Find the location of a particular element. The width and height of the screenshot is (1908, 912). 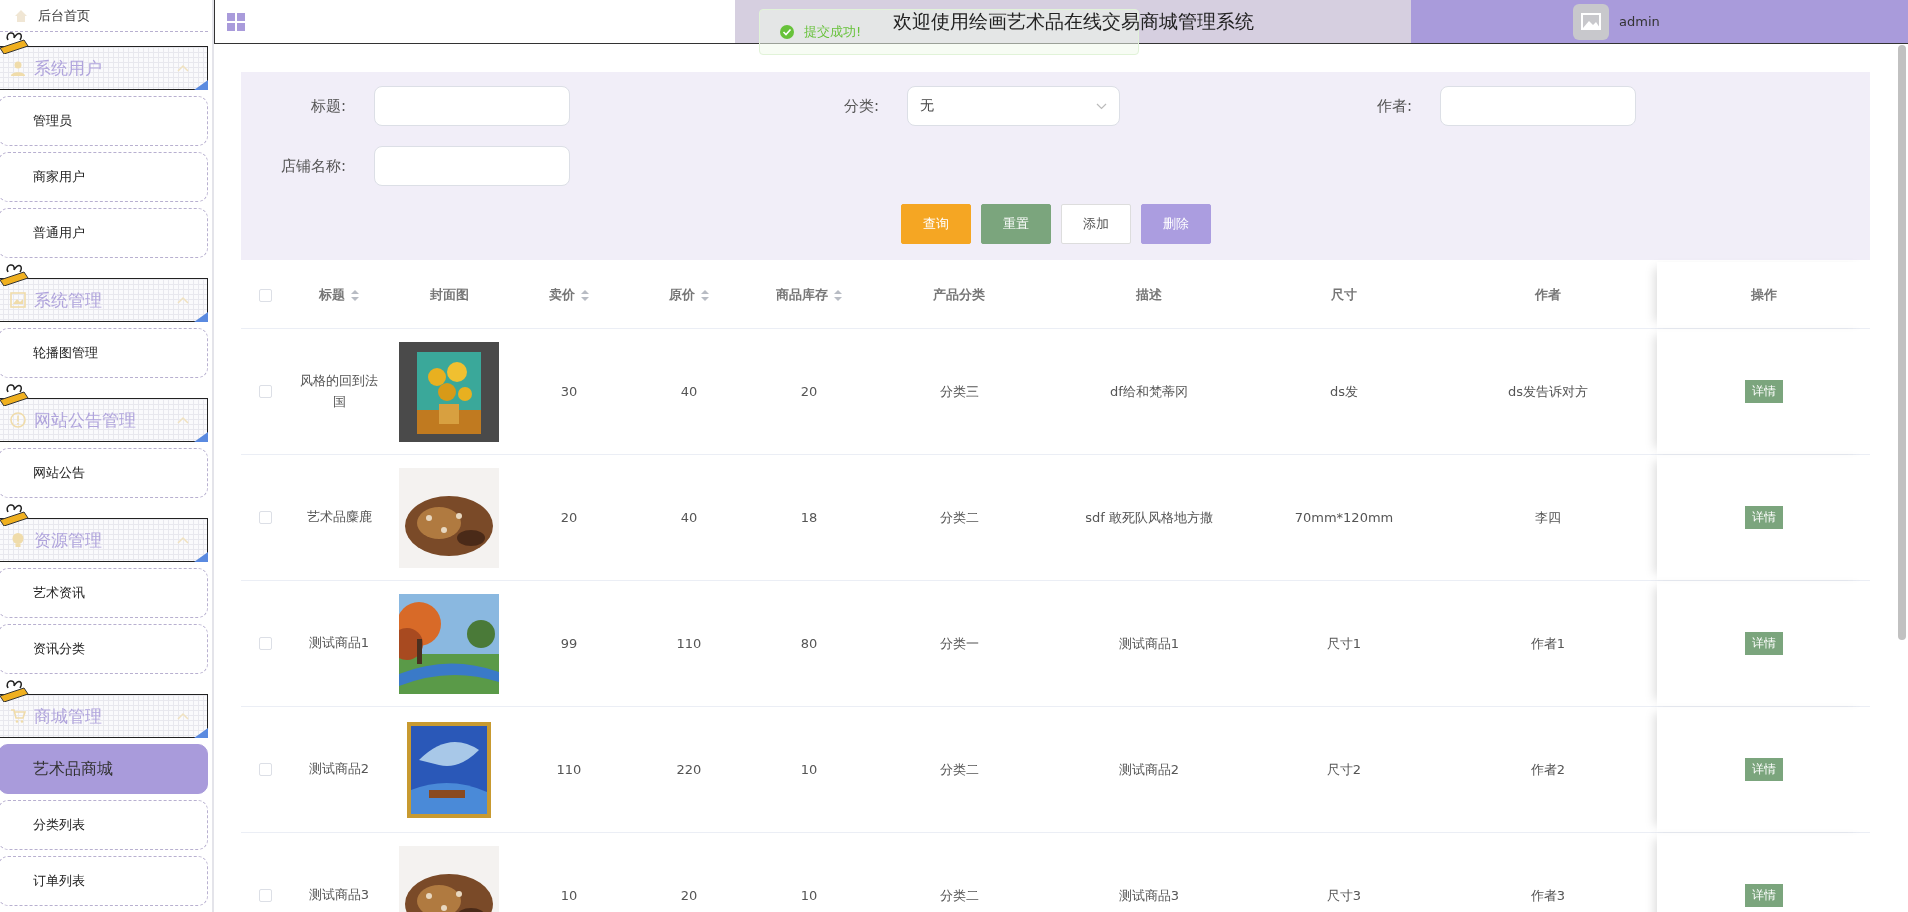

field-label: 店铺名称: is located at coordinates (313, 166).